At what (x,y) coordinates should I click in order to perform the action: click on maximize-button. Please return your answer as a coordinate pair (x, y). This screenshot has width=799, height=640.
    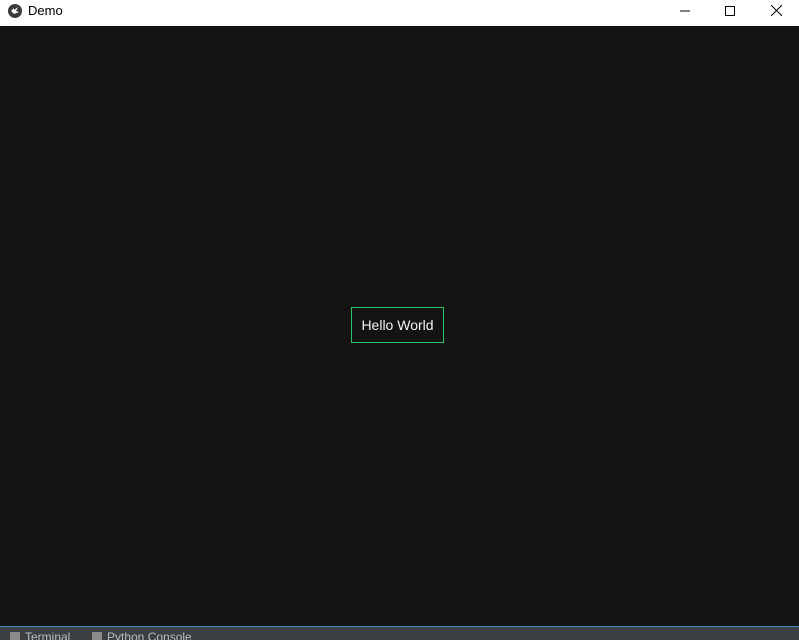
    Looking at the image, I should click on (730, 12).